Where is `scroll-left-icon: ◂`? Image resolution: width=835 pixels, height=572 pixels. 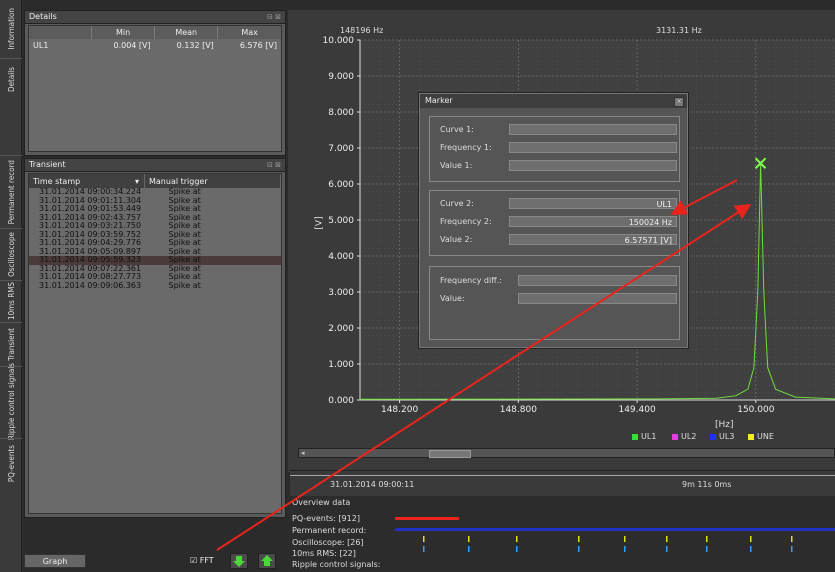 scroll-left-icon: ◂ is located at coordinates (303, 453).